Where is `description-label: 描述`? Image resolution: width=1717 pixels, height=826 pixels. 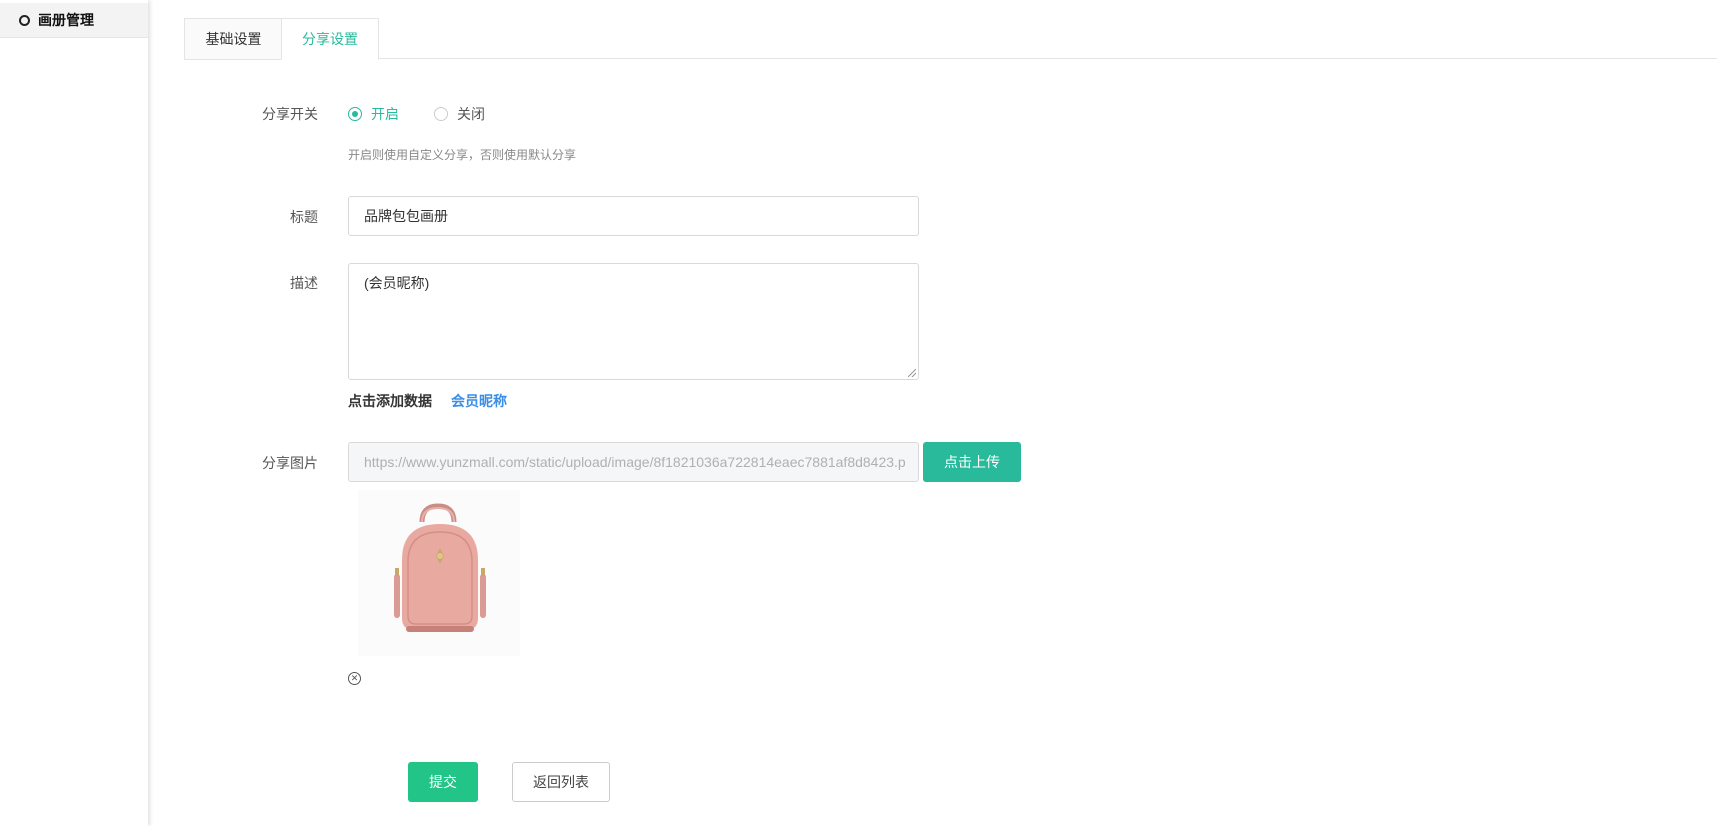 description-label: 描述 is located at coordinates (304, 283).